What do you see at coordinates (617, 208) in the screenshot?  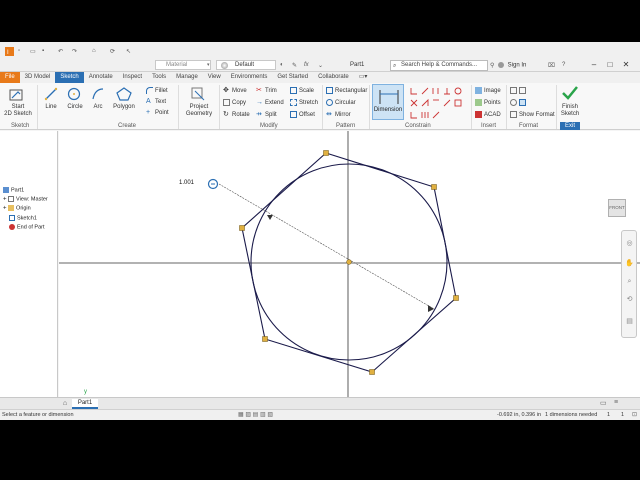 I see `viewcube: FRONT` at bounding box center [617, 208].